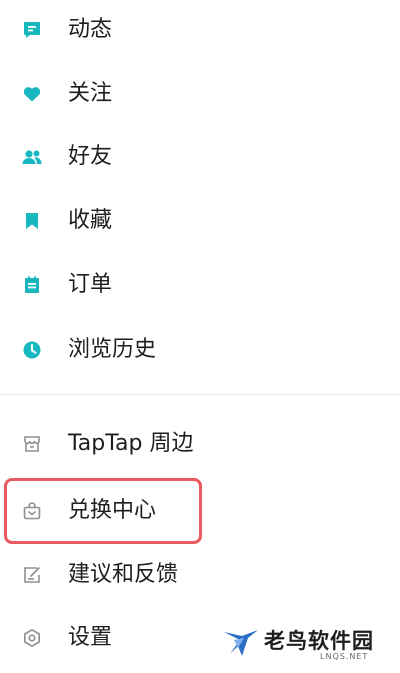 The height and width of the screenshot is (673, 400). I want to click on bird-logo-icon, so click(241, 643).